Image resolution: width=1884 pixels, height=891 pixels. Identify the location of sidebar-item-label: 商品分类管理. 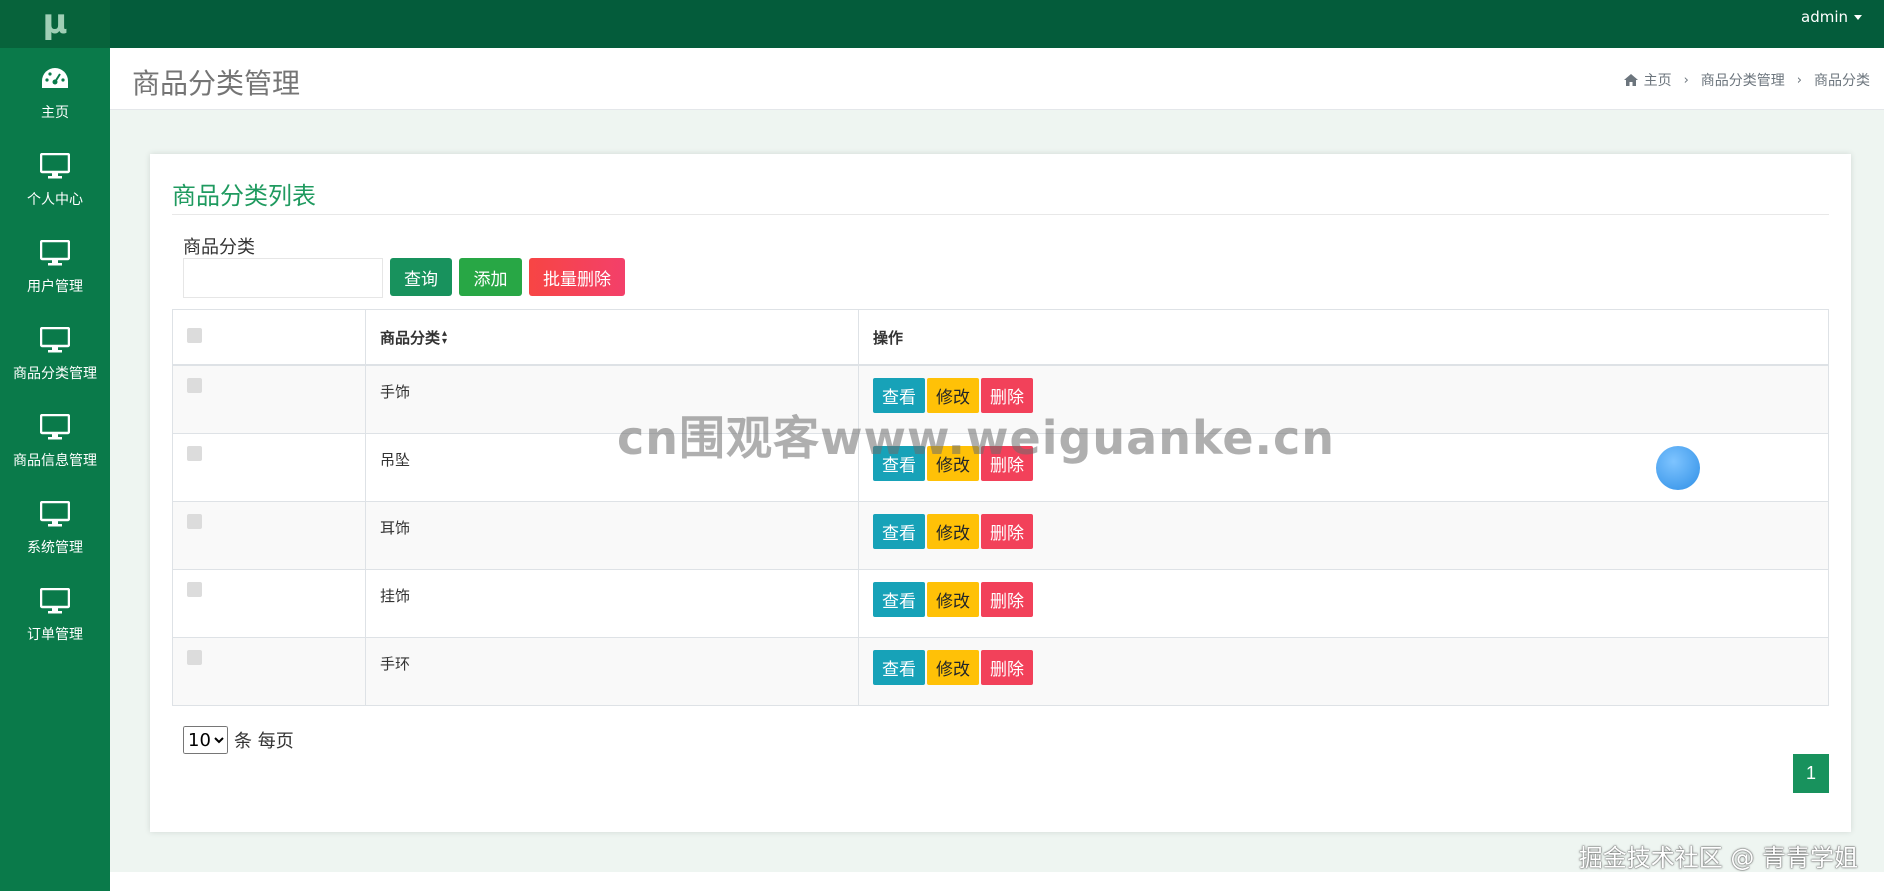
(55, 373).